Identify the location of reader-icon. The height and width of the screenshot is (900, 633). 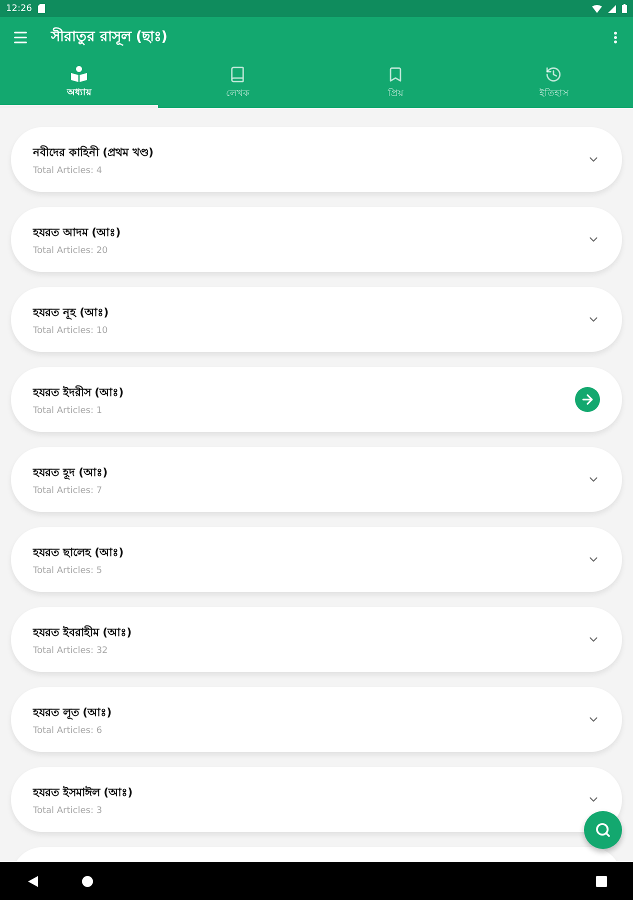
(79, 74).